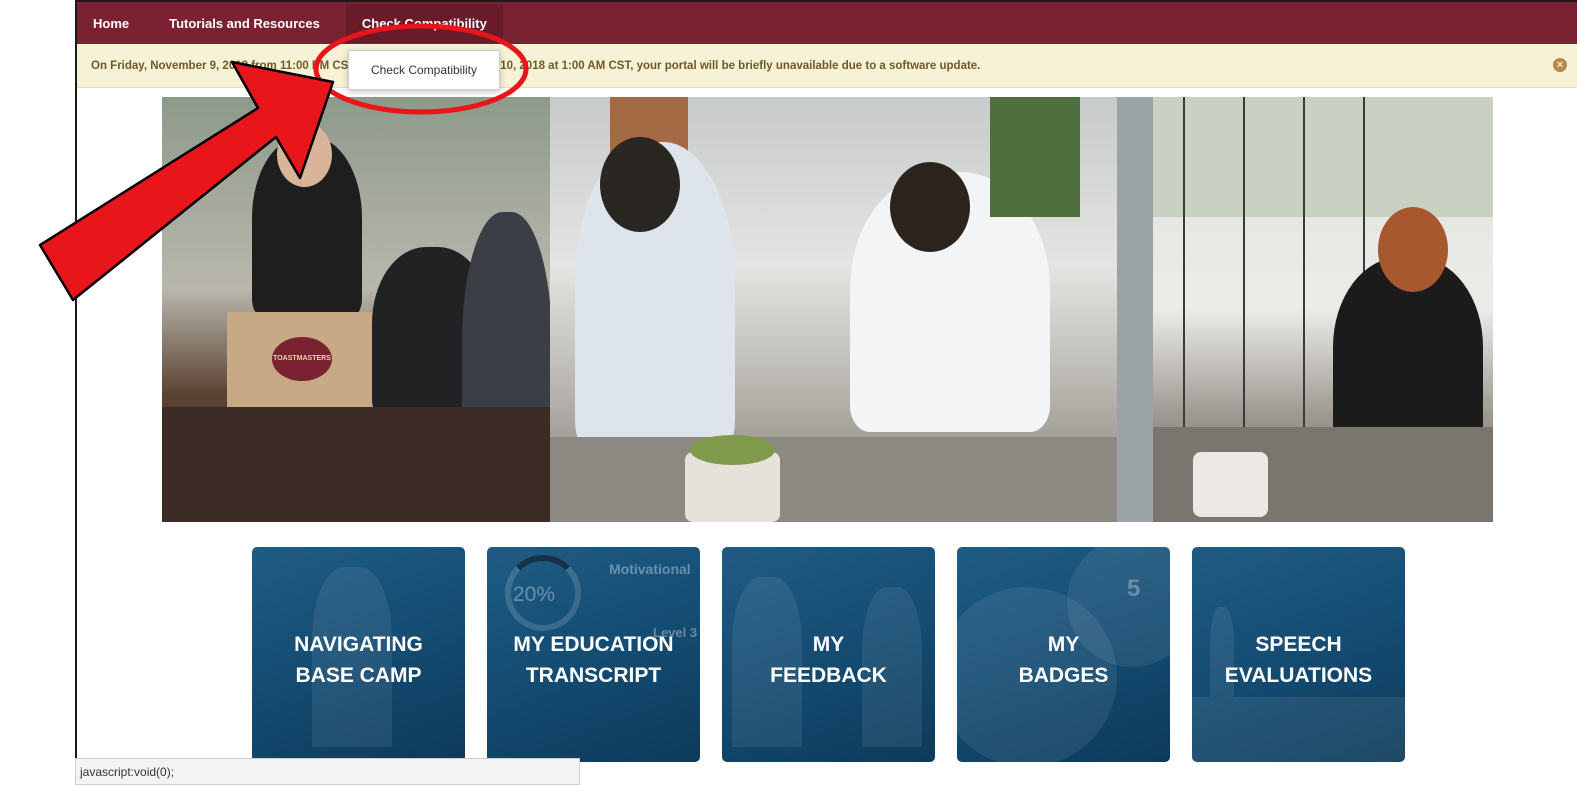 The width and height of the screenshot is (1577, 785). Describe the element at coordinates (1063, 660) in the screenshot. I see `tile-label: MY BADGES` at that location.